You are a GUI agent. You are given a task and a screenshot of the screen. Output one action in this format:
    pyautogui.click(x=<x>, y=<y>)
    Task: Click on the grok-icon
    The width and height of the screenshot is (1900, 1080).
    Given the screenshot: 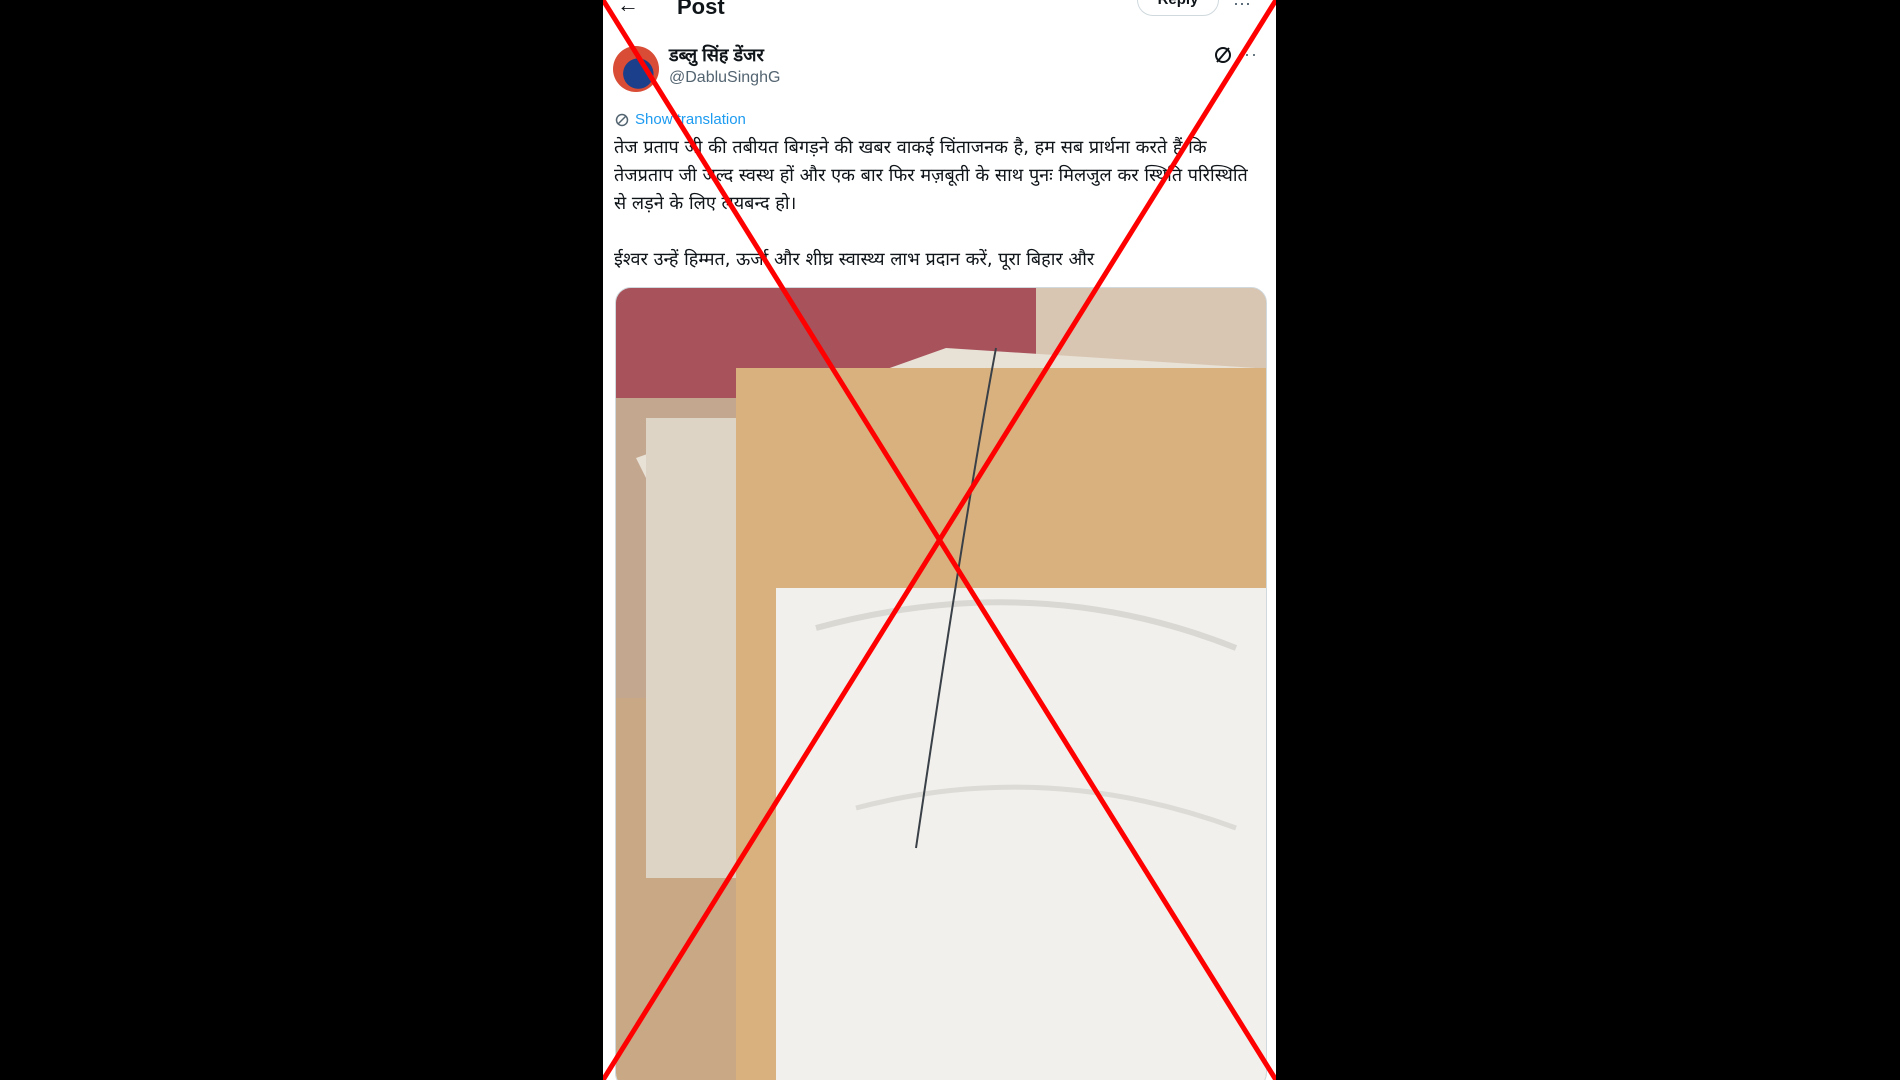 What is the action you would take?
    pyautogui.click(x=1223, y=55)
    